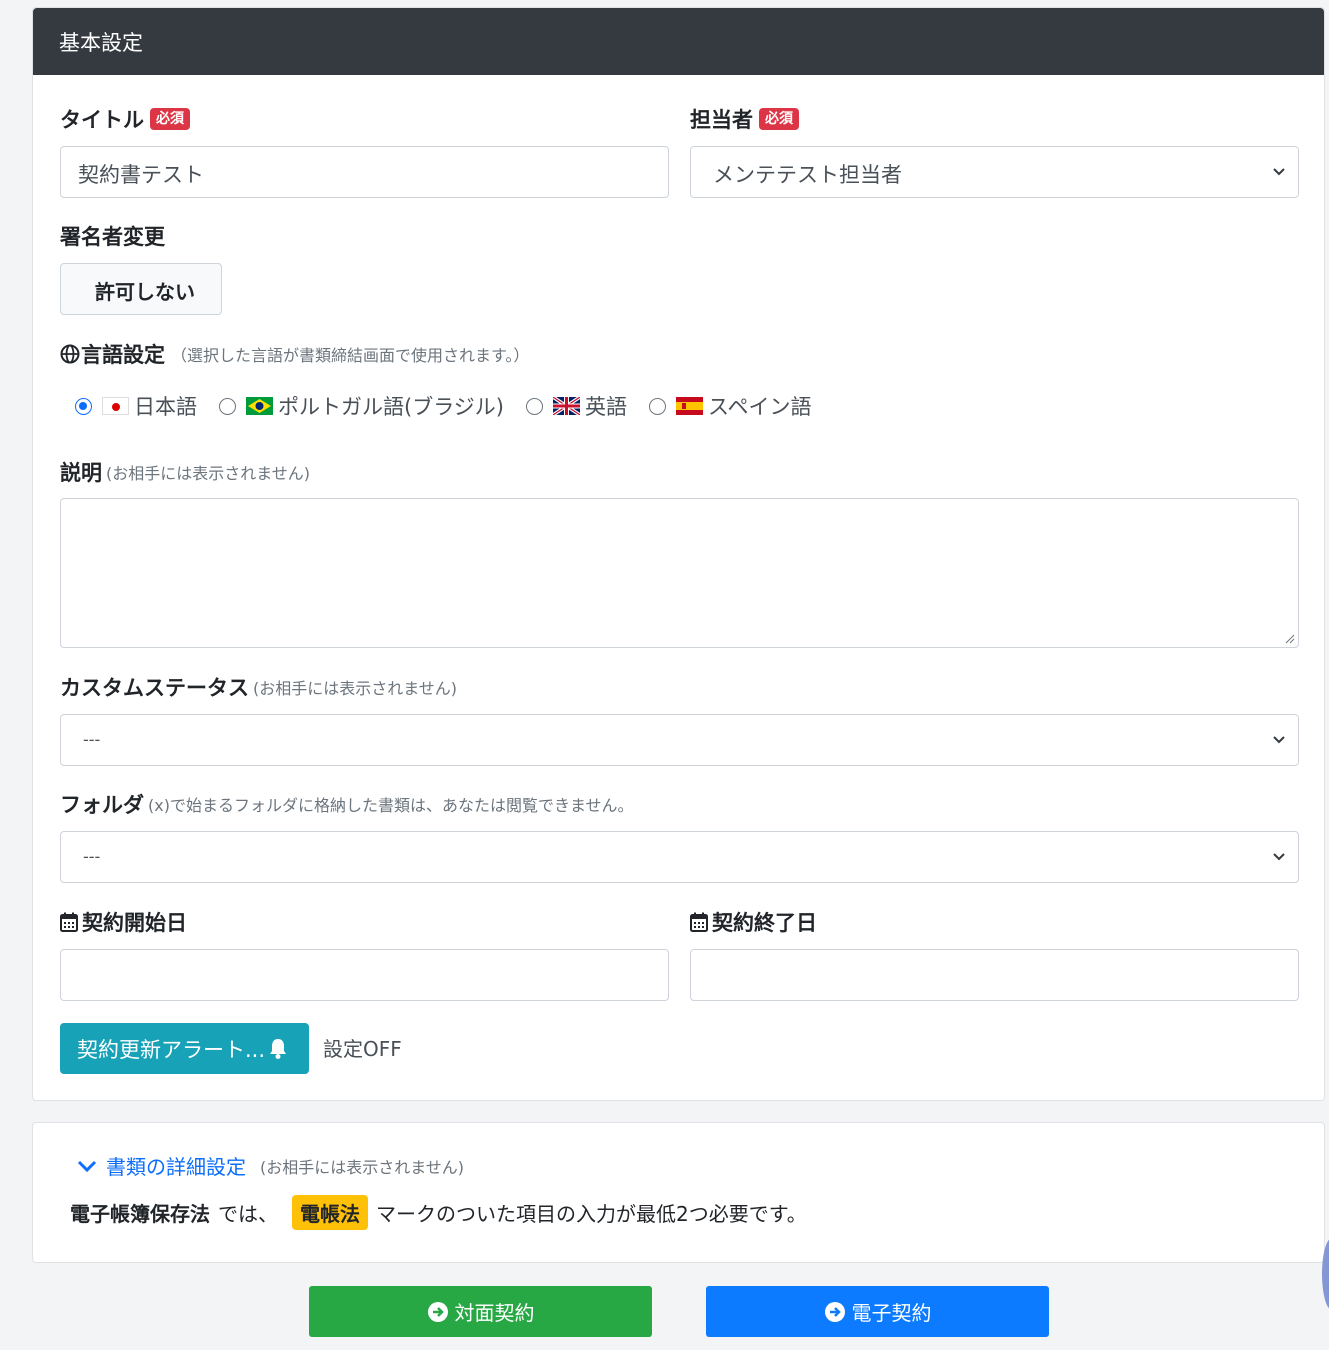 The height and width of the screenshot is (1350, 1329). Describe the element at coordinates (679, 740) in the screenshot. I see `custom-status-select: ---` at that location.